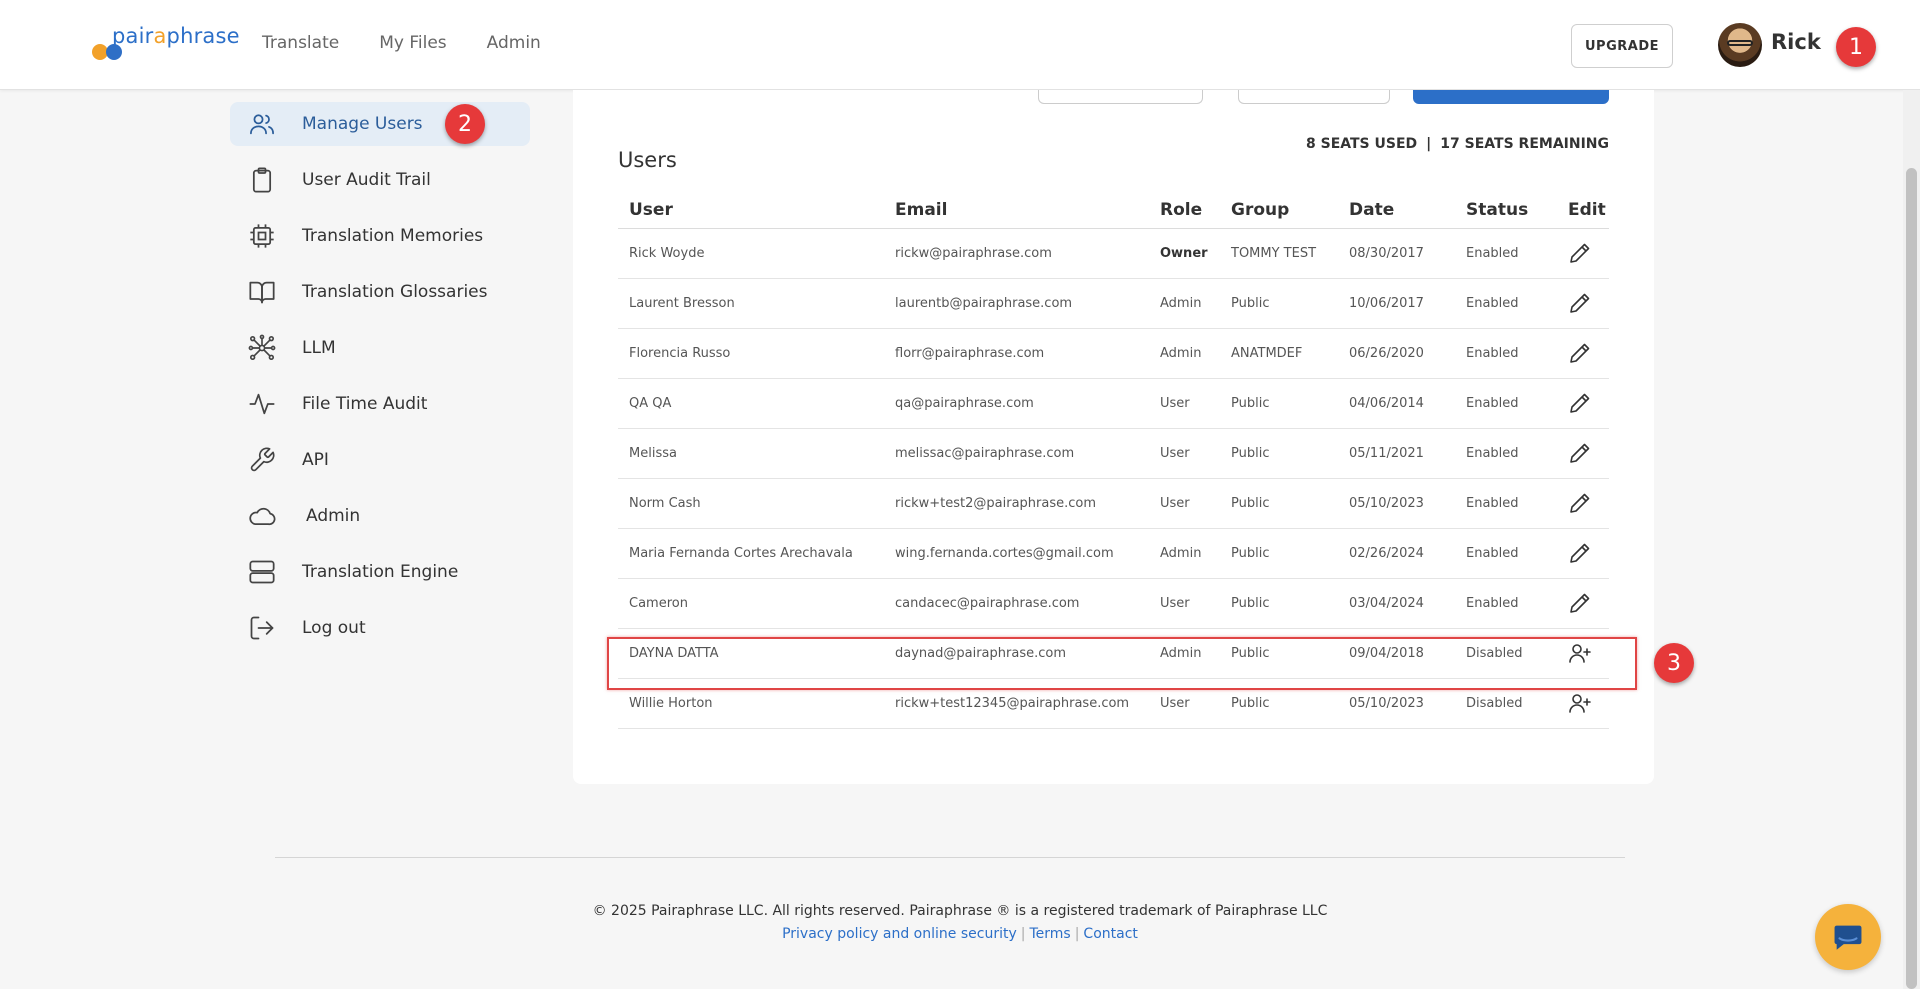 Image resolution: width=1920 pixels, height=989 pixels. I want to click on activity-icon, so click(262, 404).